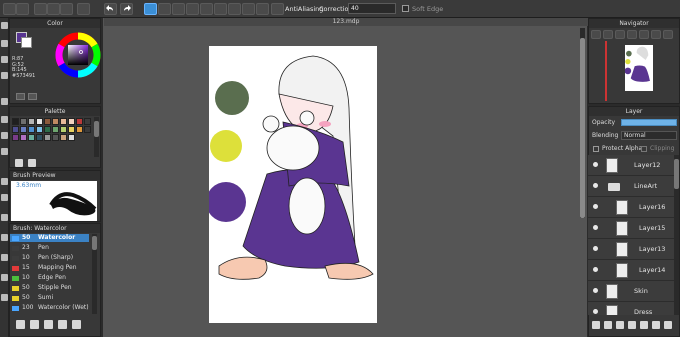  Describe the element at coordinates (49, 298) in the screenshot. I see `brush-item: 50 Sumi` at that location.